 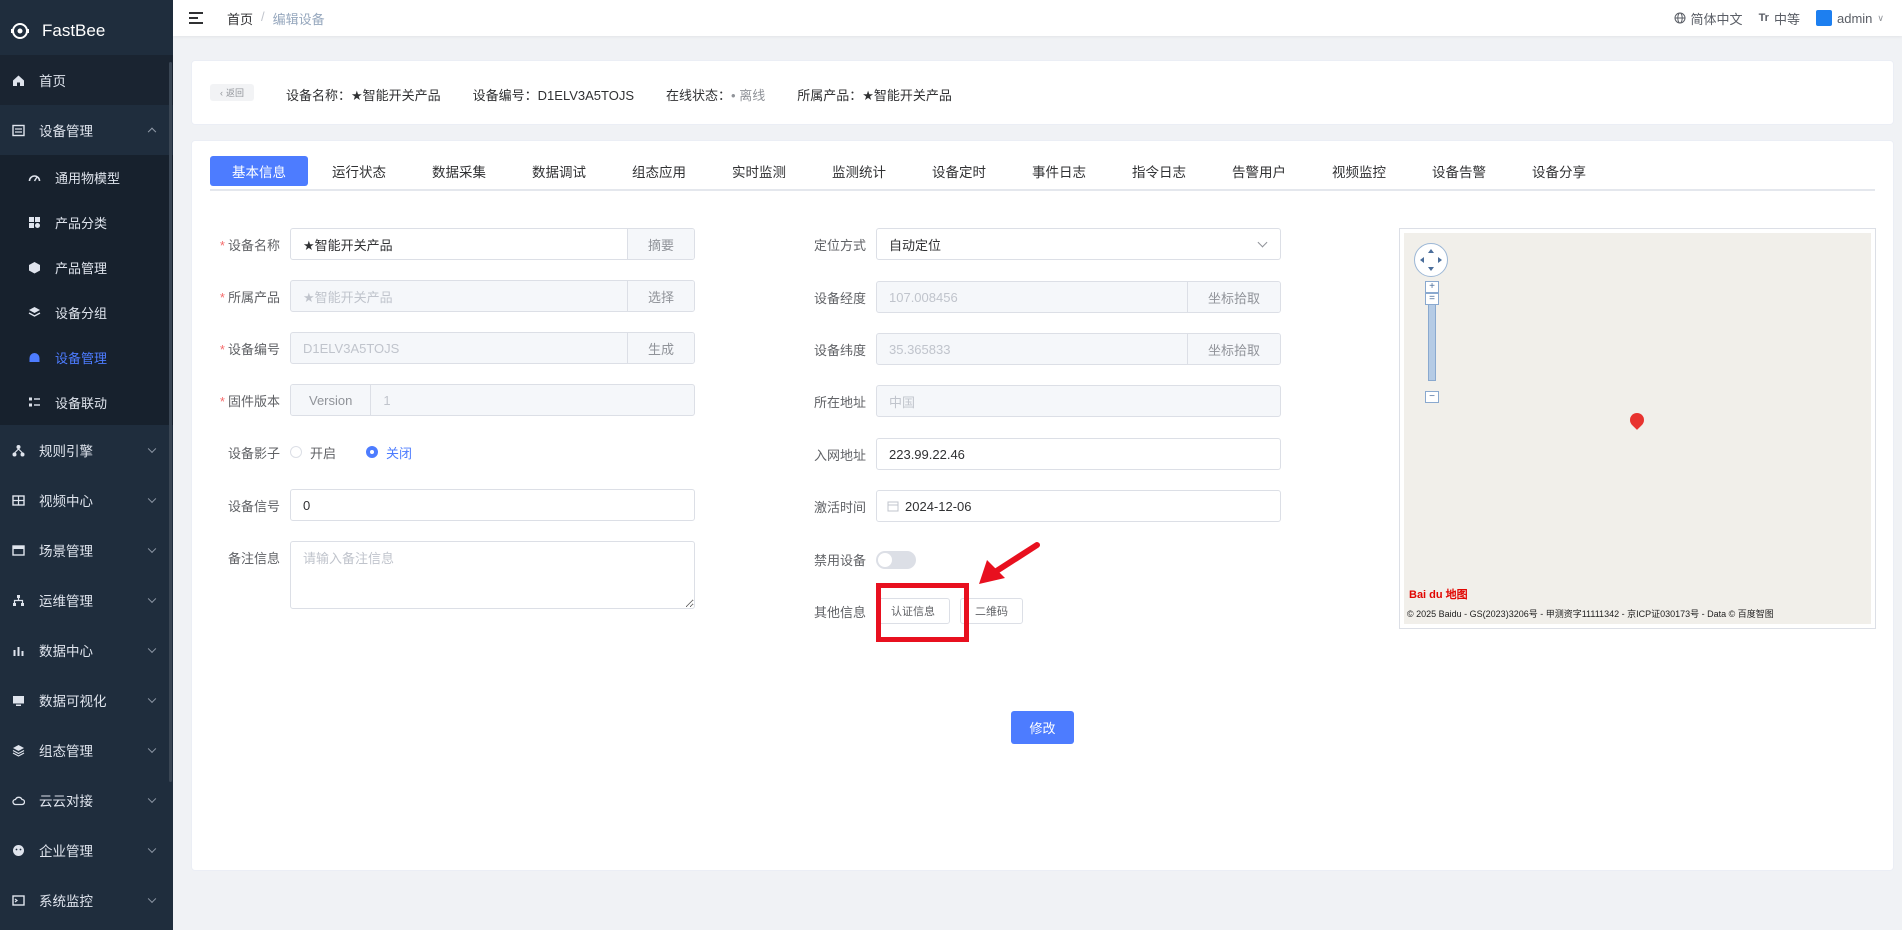 I want to click on sidebar-item-label: 云云对接, so click(x=66, y=801).